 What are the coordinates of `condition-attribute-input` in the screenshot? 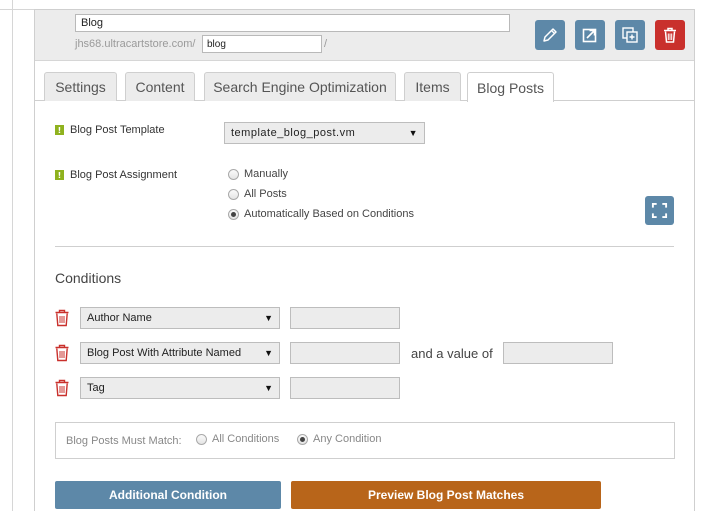 It's located at (345, 353).